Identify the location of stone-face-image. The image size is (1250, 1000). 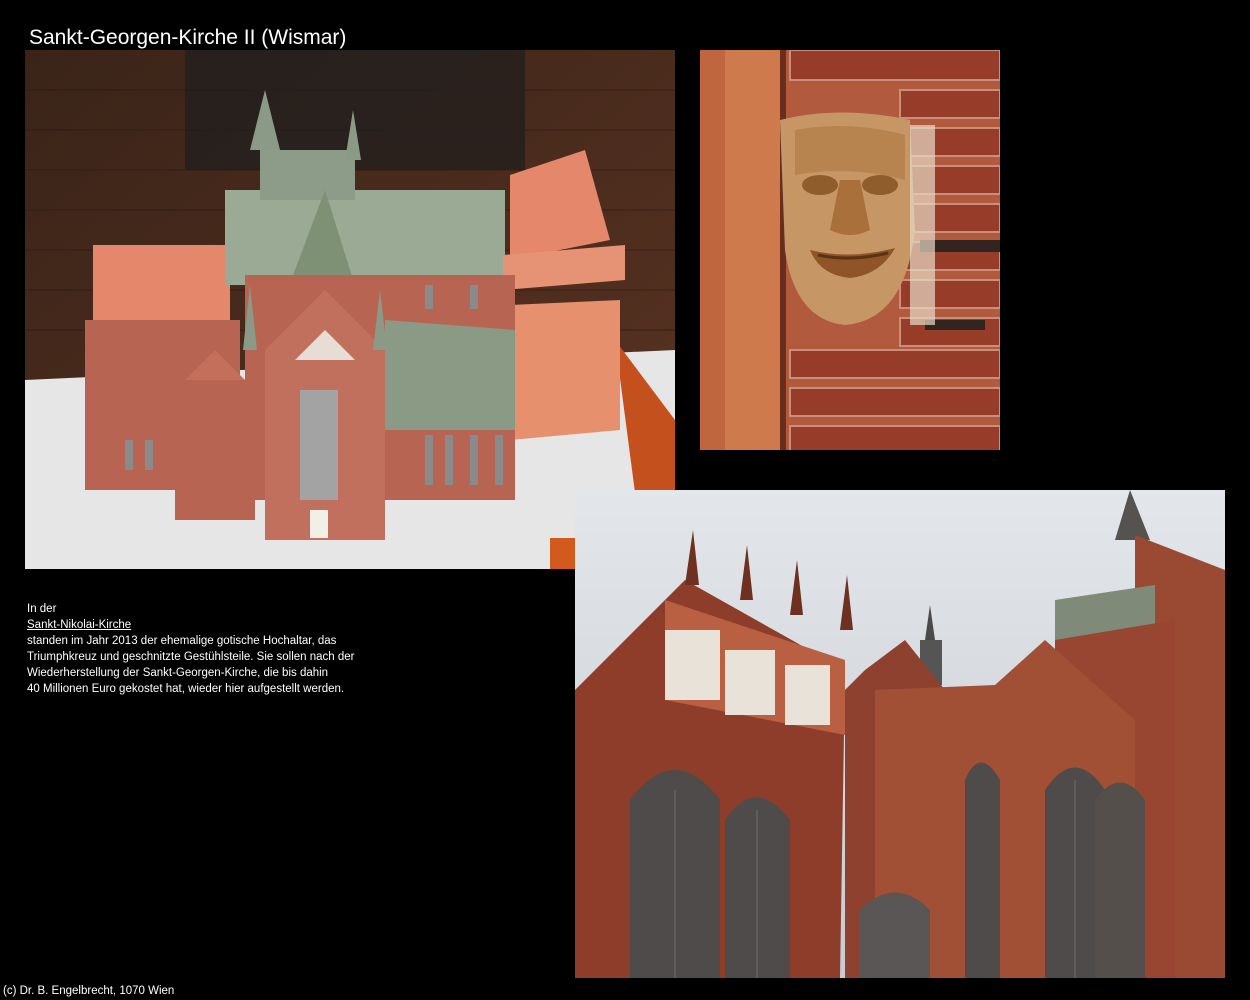
(850, 250).